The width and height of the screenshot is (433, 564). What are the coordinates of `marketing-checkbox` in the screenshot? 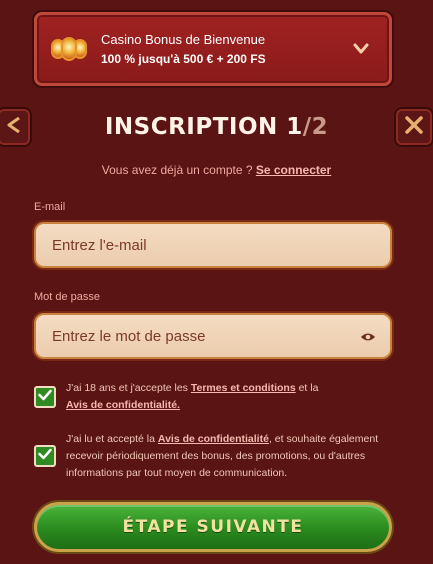 It's located at (45, 456).